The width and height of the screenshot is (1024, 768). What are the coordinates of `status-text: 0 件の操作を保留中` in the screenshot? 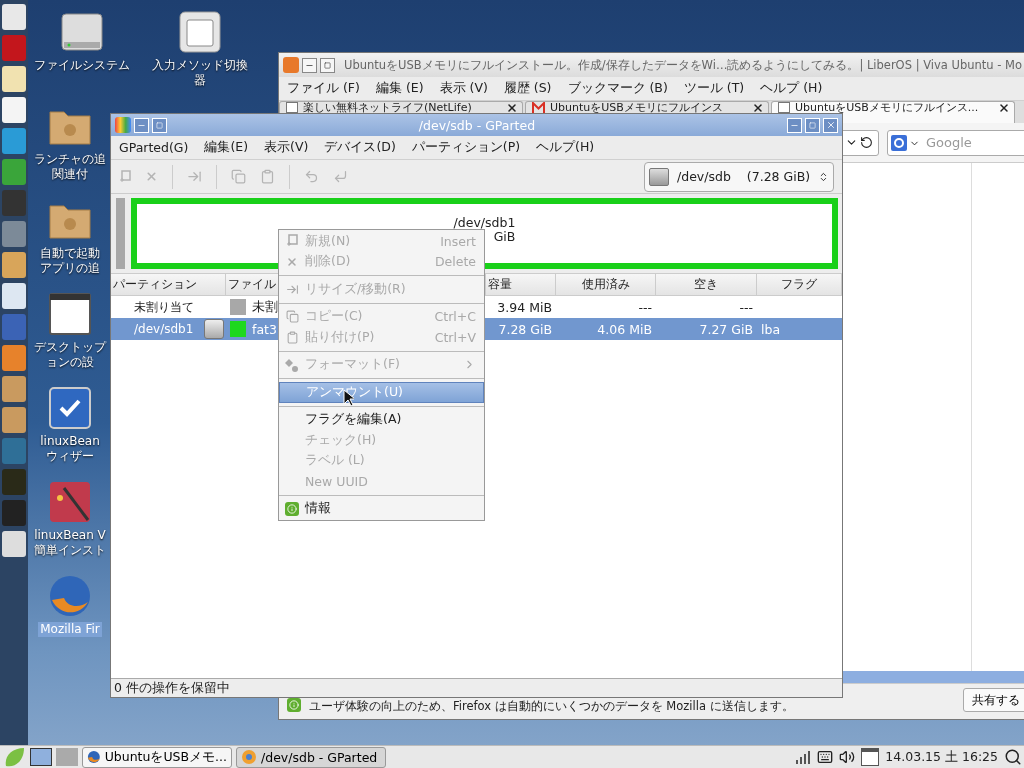 It's located at (476, 687).